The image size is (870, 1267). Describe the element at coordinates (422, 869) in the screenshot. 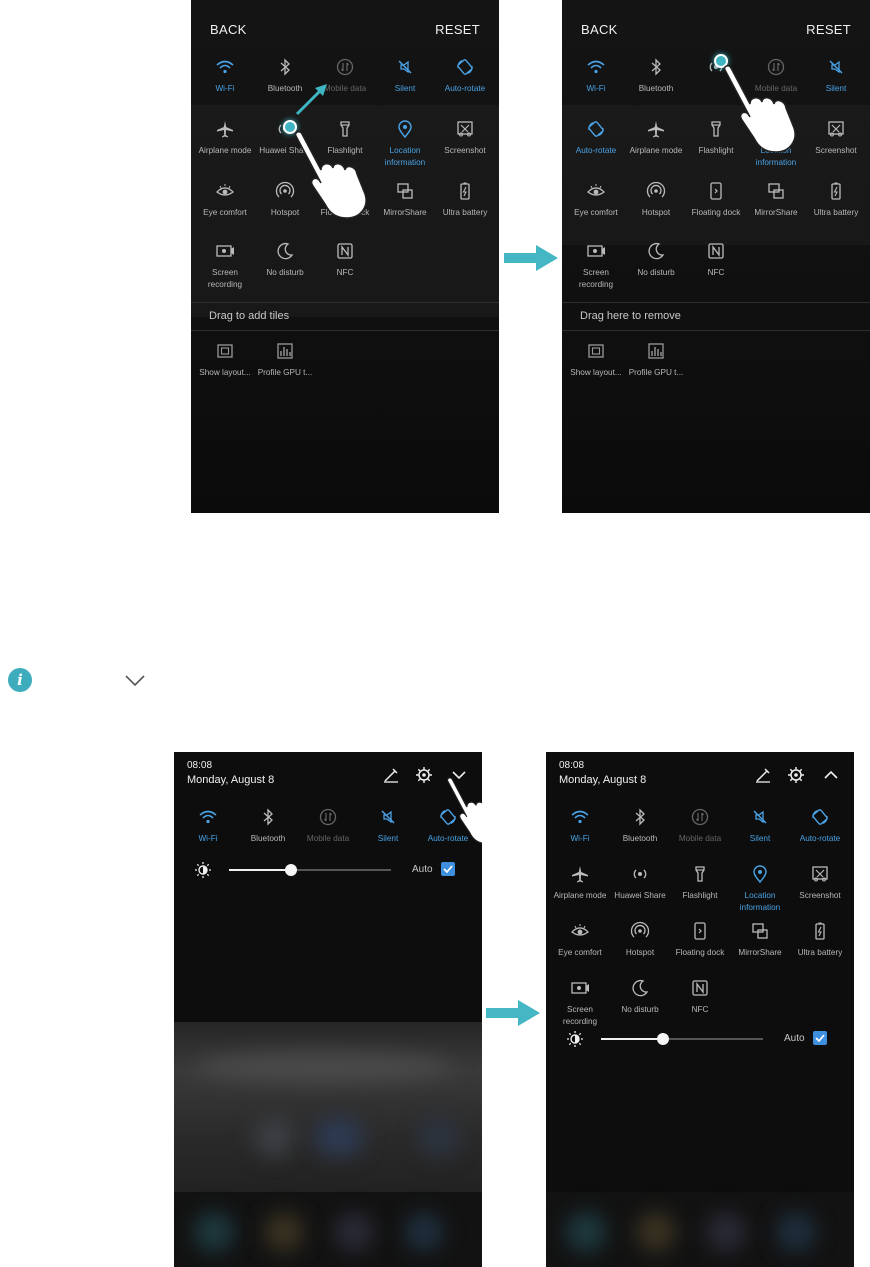

I see `auto-brightness-label: Auto` at that location.